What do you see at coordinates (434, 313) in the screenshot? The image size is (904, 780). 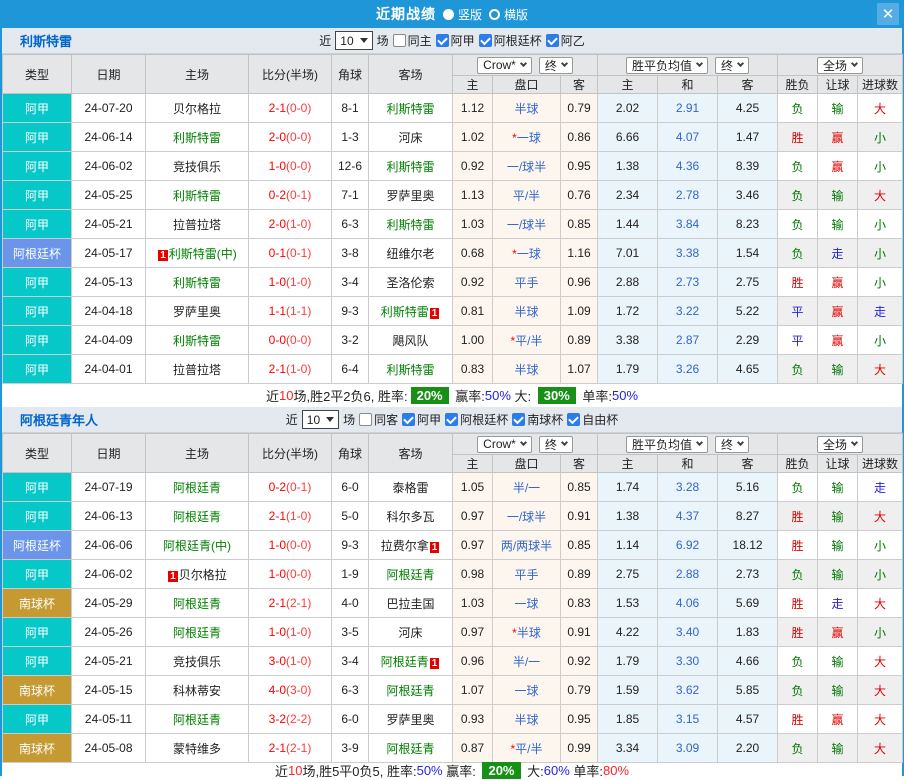 I see `red-card-badge: 1` at bounding box center [434, 313].